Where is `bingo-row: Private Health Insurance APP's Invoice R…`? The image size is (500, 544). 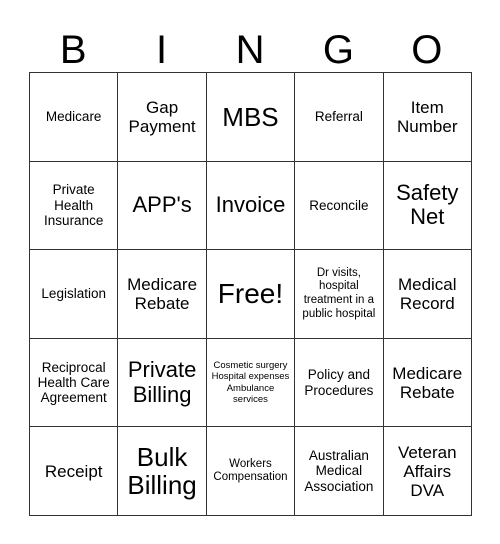
bingo-row: Private Health Insurance APP's Invoice R… is located at coordinates (250, 205).